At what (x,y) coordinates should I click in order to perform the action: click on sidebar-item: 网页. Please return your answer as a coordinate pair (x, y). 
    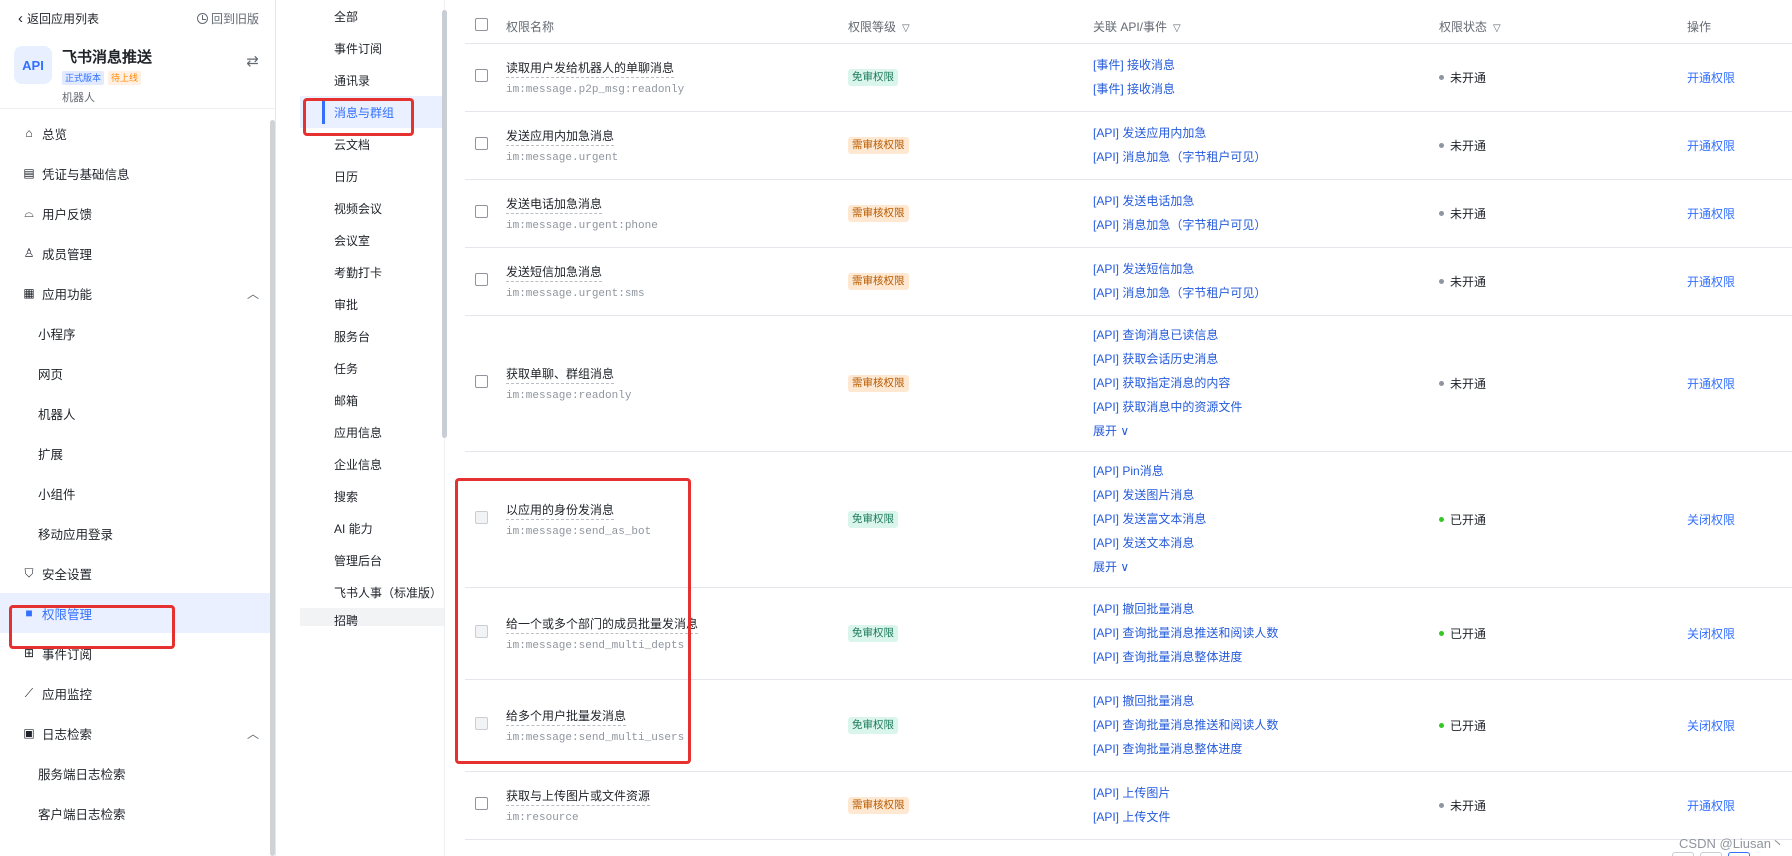
    Looking at the image, I should click on (137, 373).